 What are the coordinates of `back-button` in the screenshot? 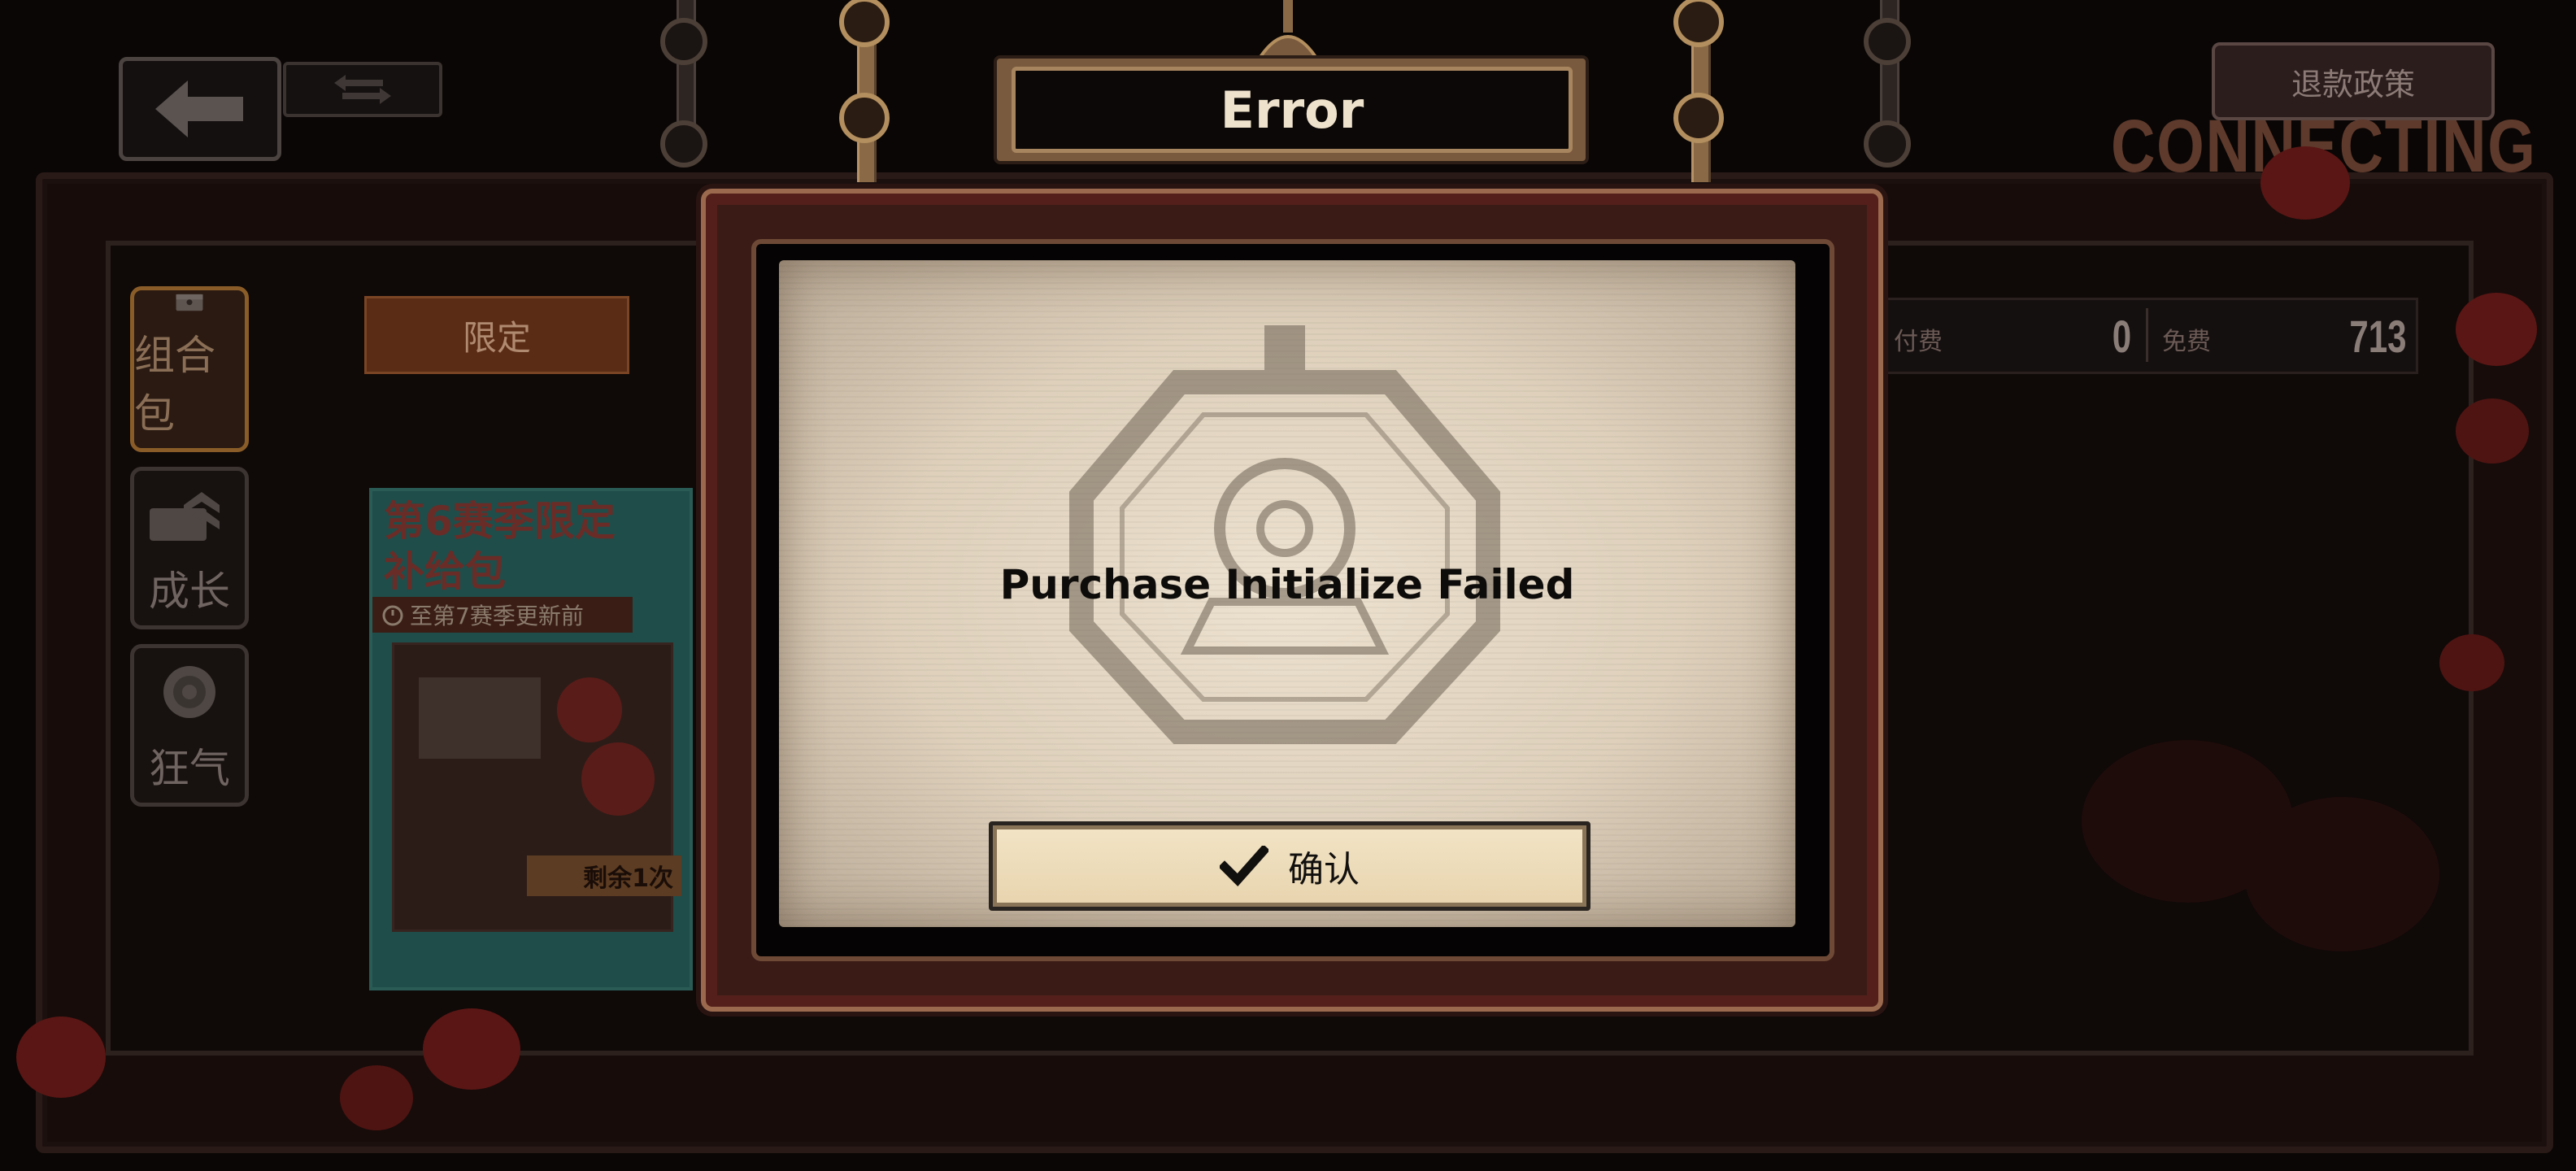 It's located at (200, 109).